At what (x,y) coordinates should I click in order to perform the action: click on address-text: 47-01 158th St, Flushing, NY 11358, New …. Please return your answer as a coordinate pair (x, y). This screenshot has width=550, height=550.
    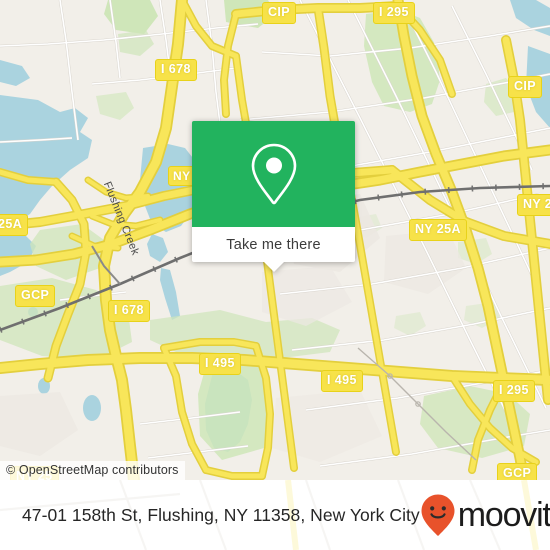
    Looking at the image, I should click on (221, 514).